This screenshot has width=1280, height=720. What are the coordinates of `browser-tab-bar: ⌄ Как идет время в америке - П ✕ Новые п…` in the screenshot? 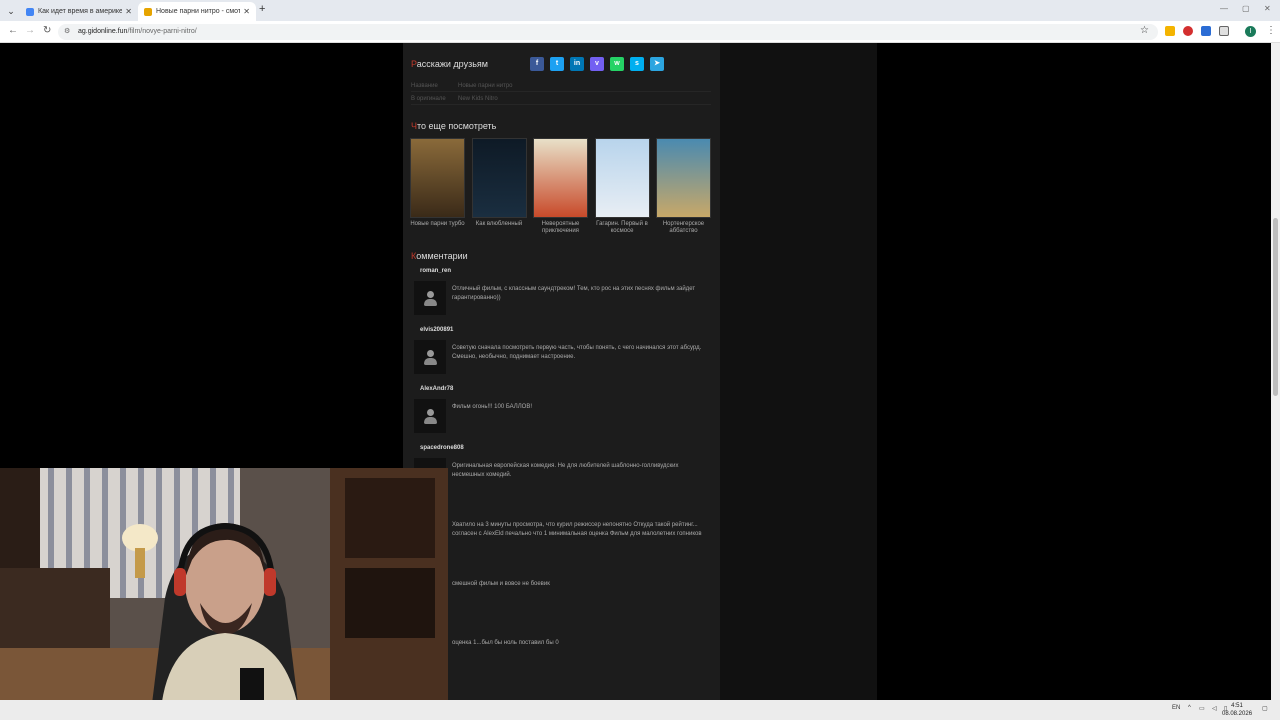 It's located at (640, 10).